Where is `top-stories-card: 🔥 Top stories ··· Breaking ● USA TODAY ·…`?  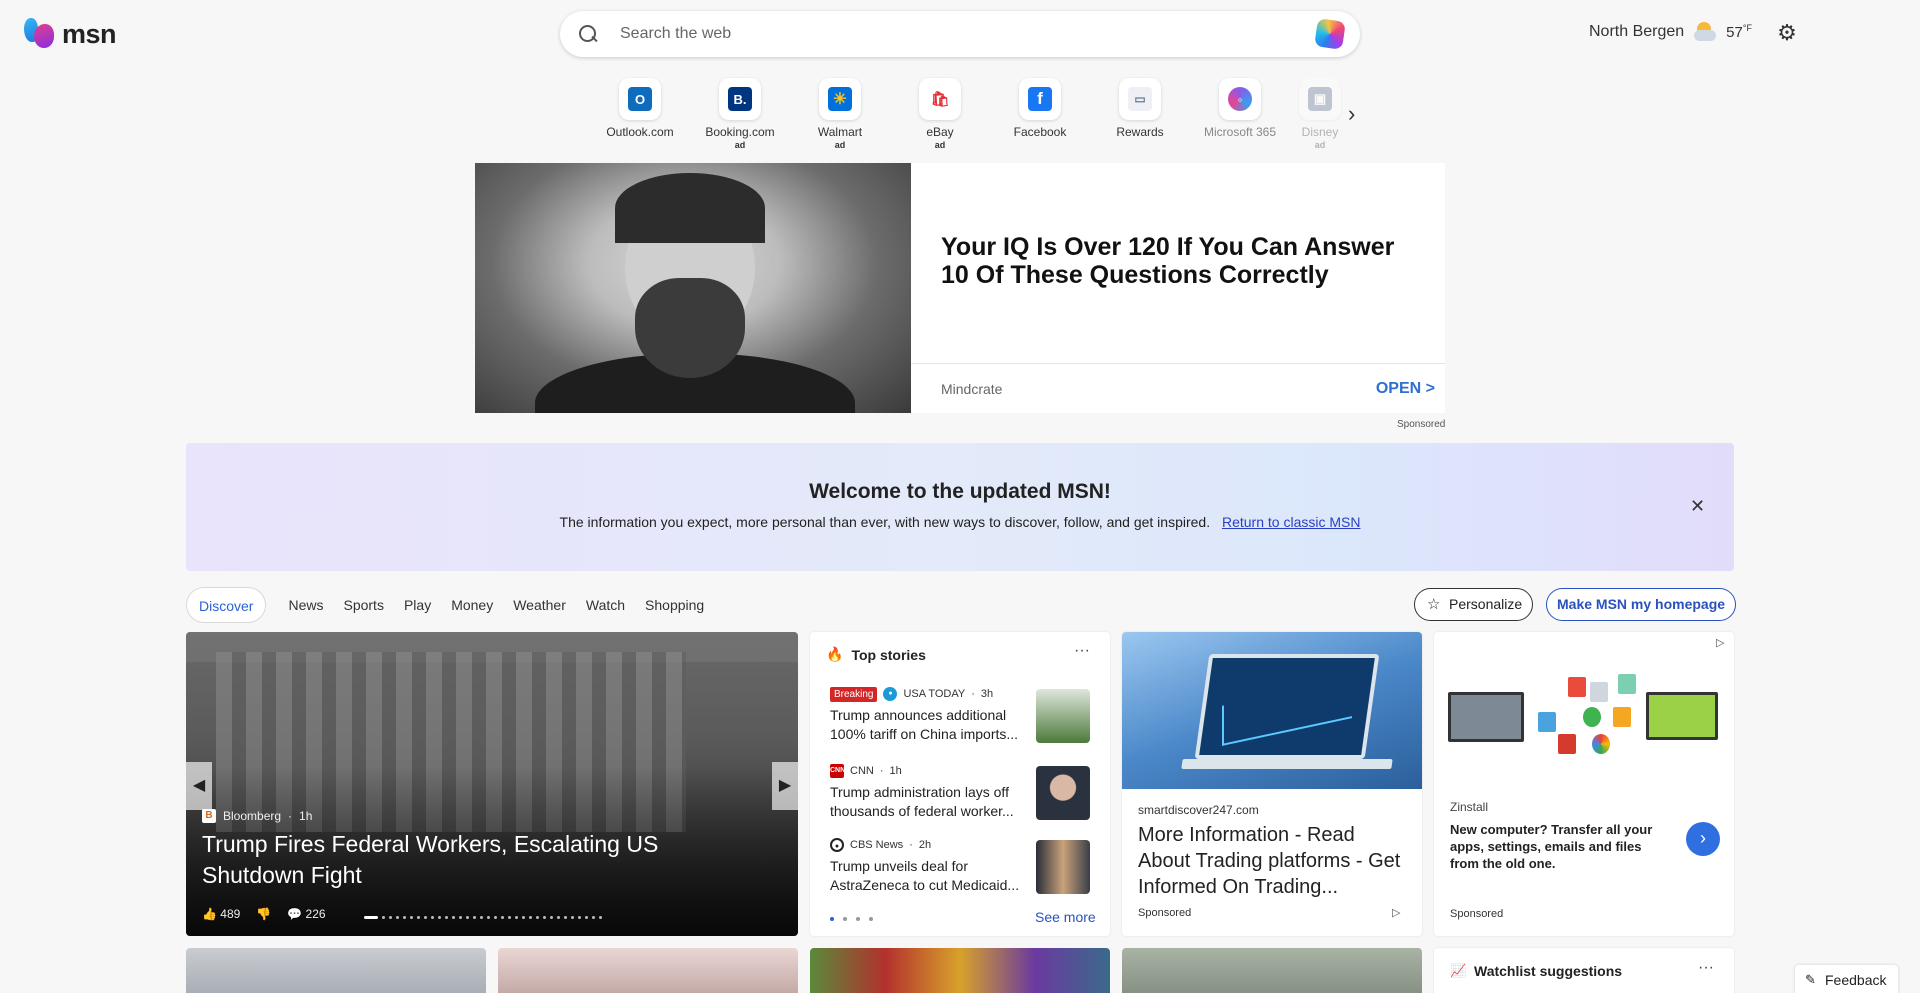
top-stories-card: 🔥 Top stories ··· Breaking ● USA TODAY ·… is located at coordinates (960, 784).